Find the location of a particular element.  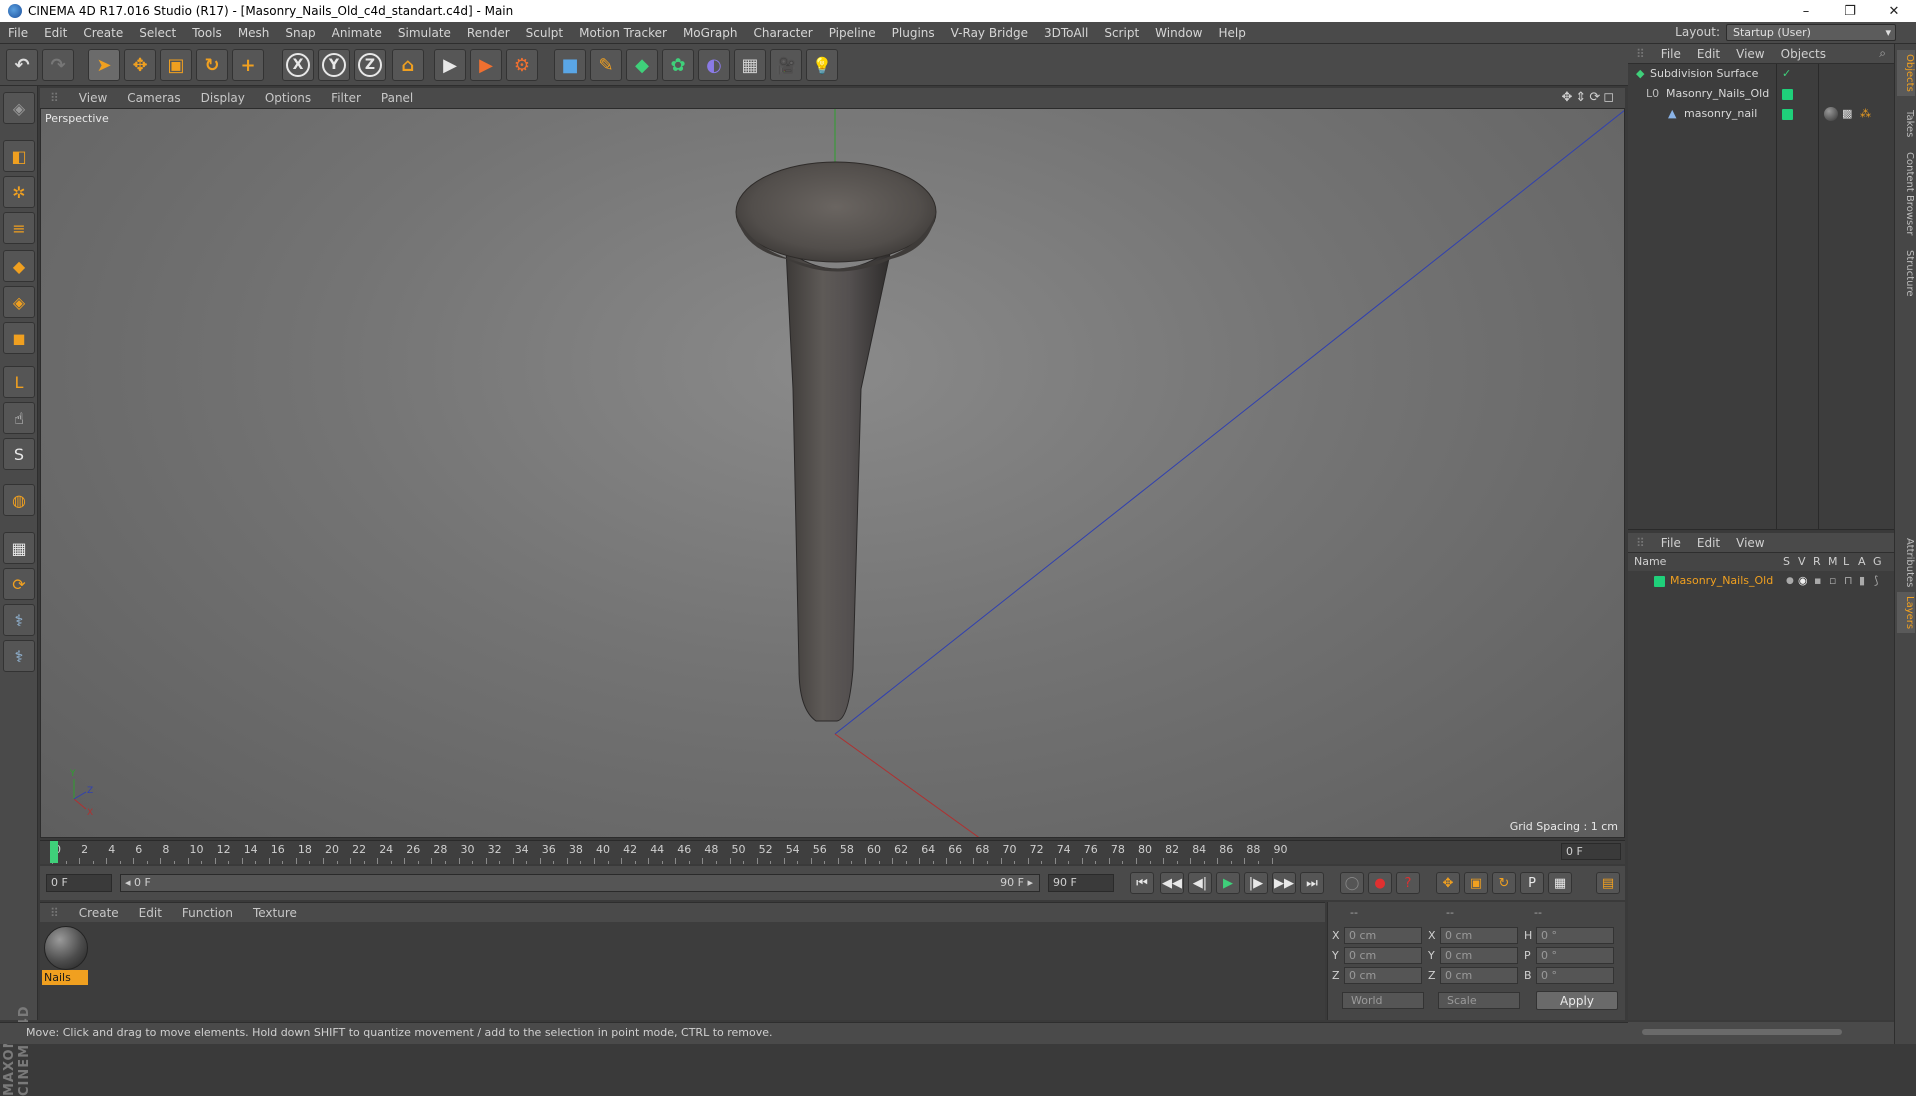

menu-sculpt: Sculpt is located at coordinates (544, 33).